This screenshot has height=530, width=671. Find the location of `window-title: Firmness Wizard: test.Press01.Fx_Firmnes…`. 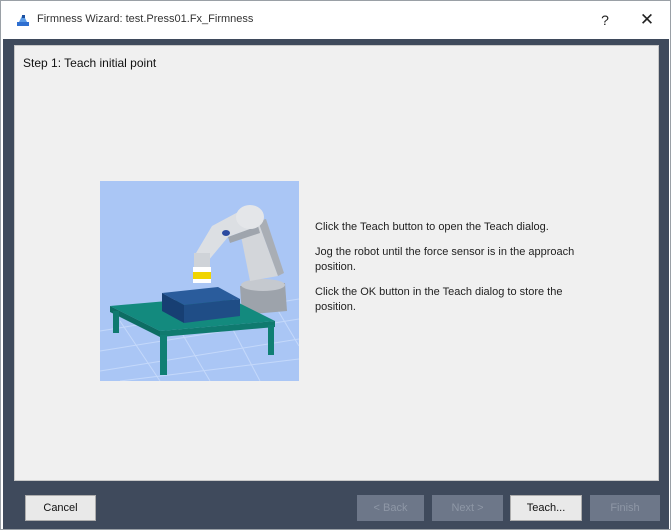

window-title: Firmness Wizard: test.Press01.Fx_Firmnes… is located at coordinates (145, 19).